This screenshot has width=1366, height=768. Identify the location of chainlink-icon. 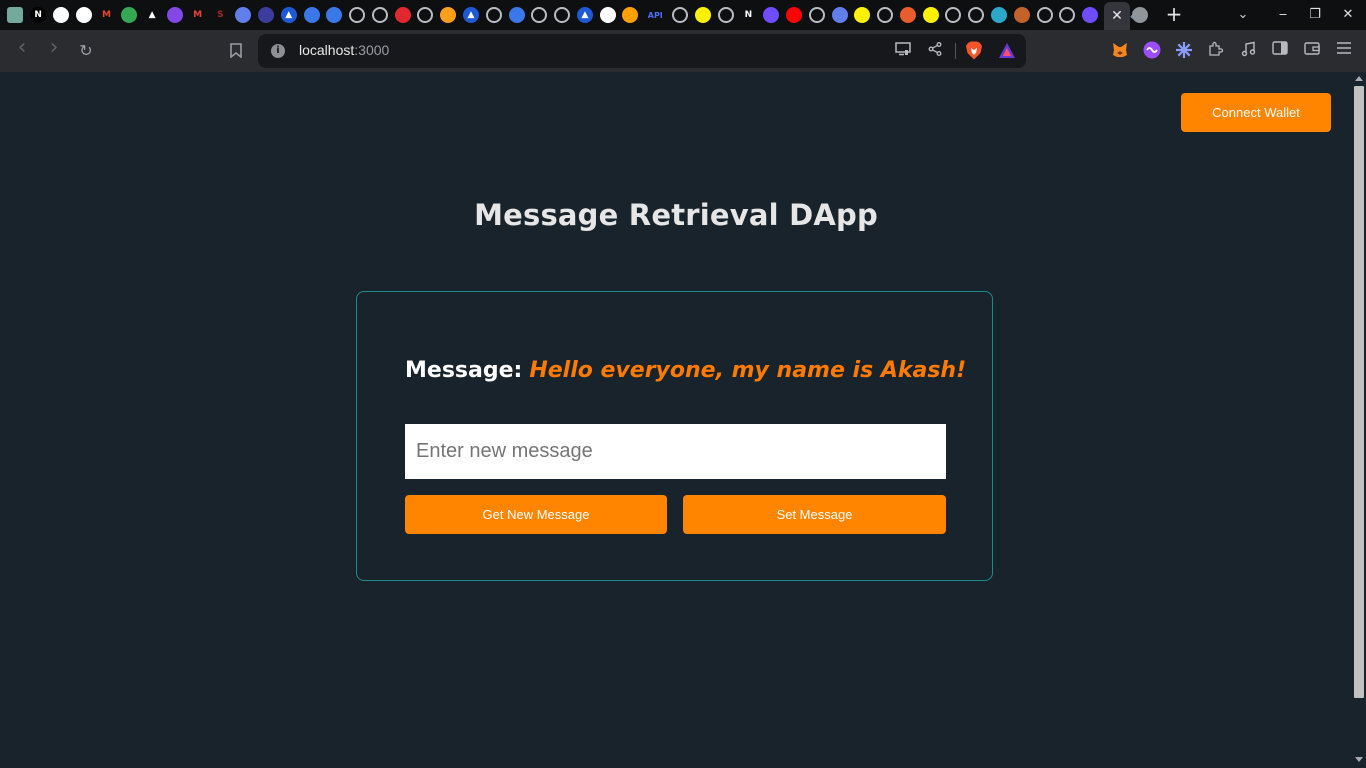
(907, 15).